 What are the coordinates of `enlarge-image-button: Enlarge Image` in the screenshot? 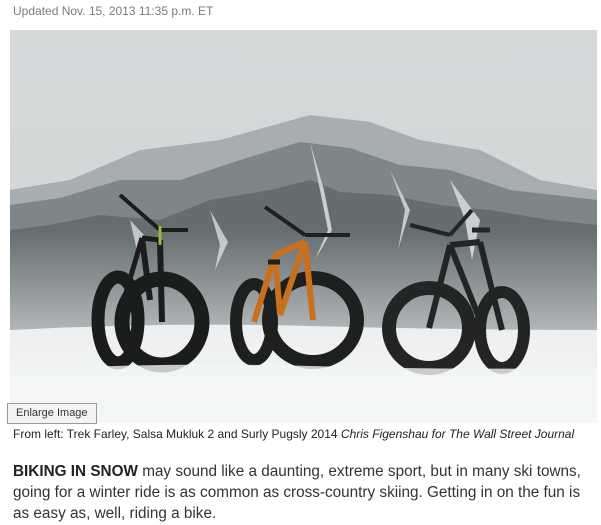 It's located at (52, 413).